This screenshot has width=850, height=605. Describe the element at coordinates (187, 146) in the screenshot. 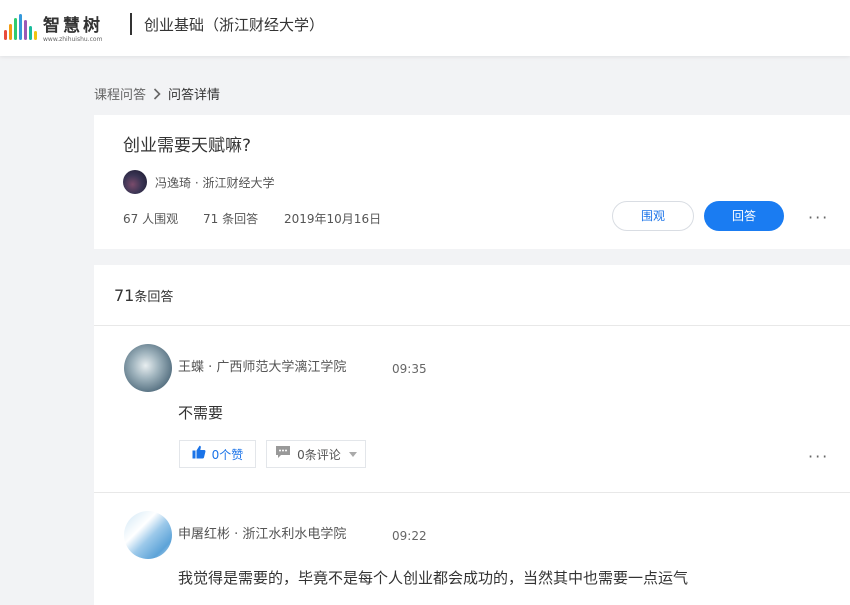

I see `question-title: 创业需要天赋嘛?` at that location.